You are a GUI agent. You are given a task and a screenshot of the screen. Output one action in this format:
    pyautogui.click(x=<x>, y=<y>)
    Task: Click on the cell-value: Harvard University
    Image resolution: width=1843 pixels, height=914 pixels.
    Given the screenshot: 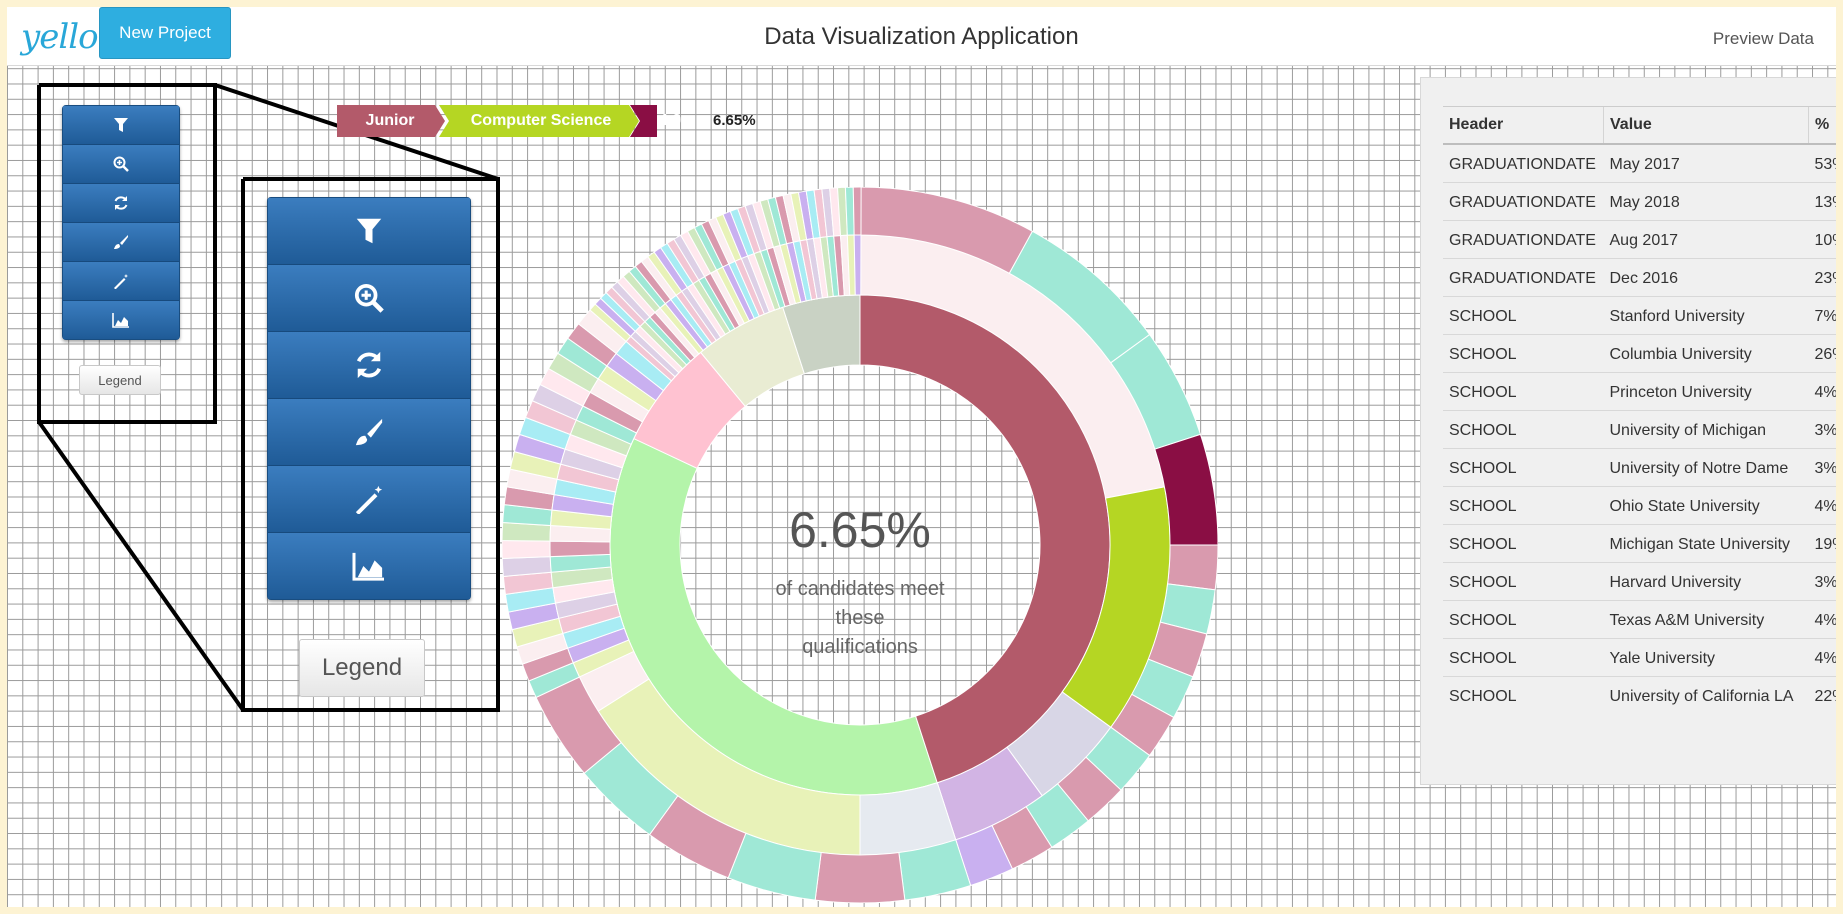 What is the action you would take?
    pyautogui.click(x=1706, y=581)
    